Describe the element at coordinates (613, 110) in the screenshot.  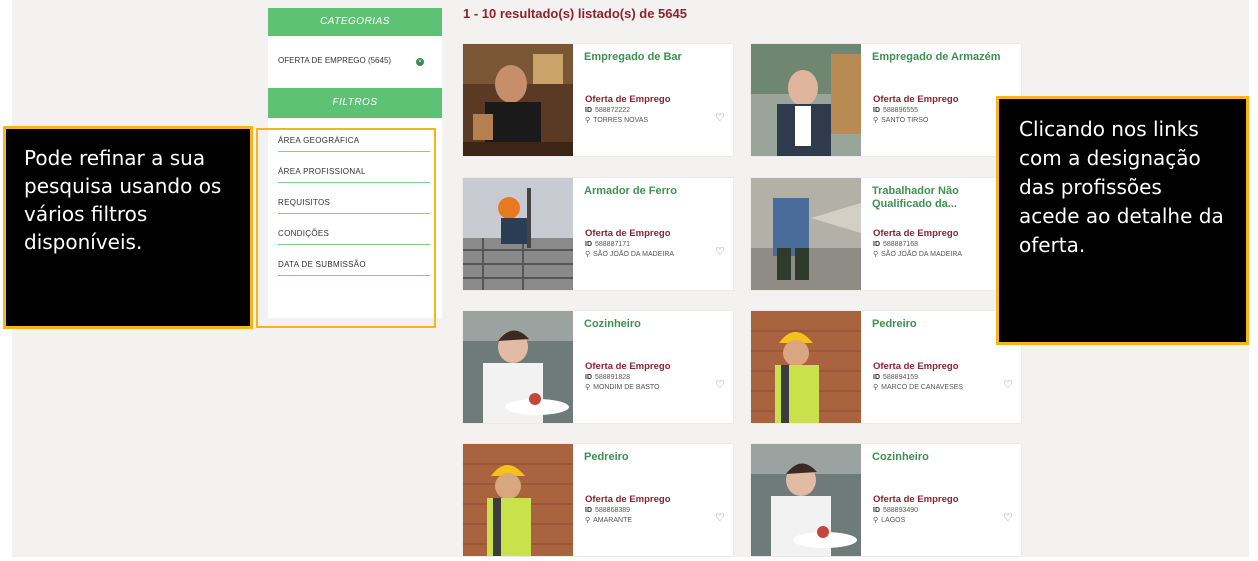
I see `id-value: 588872222` at that location.